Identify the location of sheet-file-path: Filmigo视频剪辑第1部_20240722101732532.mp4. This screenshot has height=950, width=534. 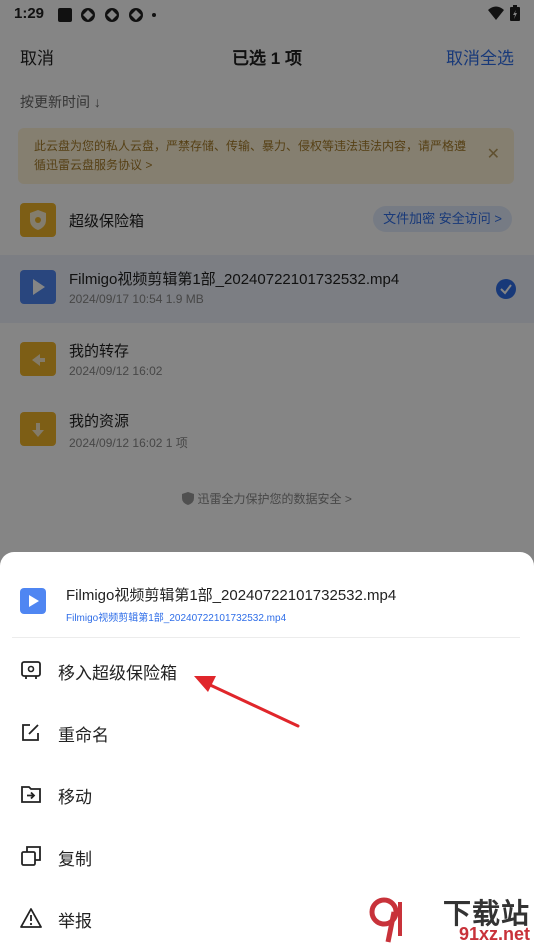
(176, 618).